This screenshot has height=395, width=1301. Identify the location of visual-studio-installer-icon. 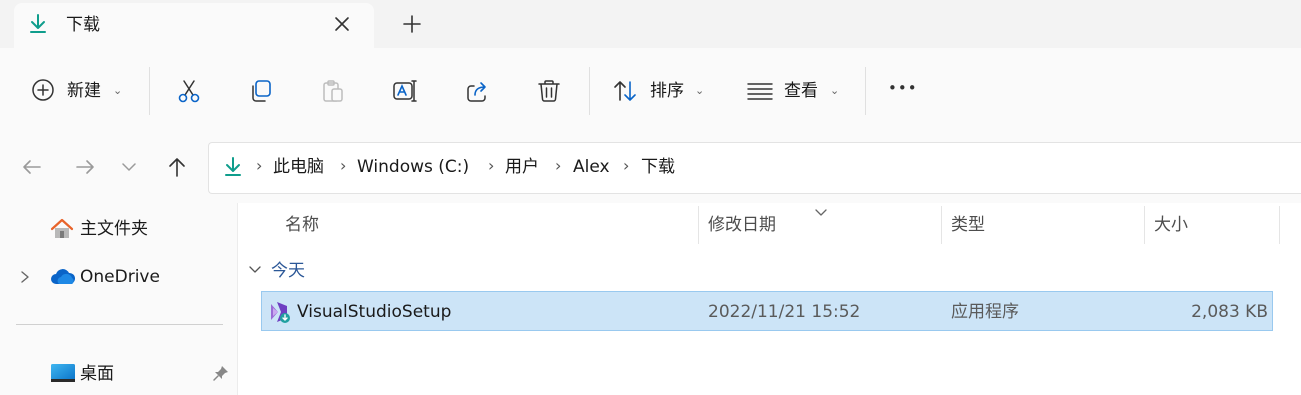
(279, 312).